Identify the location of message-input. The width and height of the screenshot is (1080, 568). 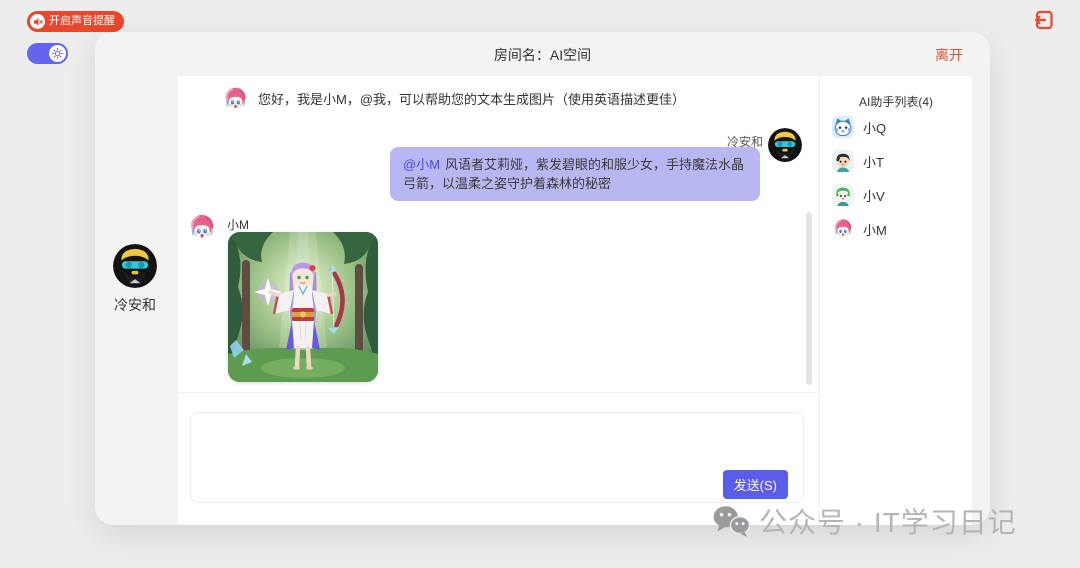
(497, 445).